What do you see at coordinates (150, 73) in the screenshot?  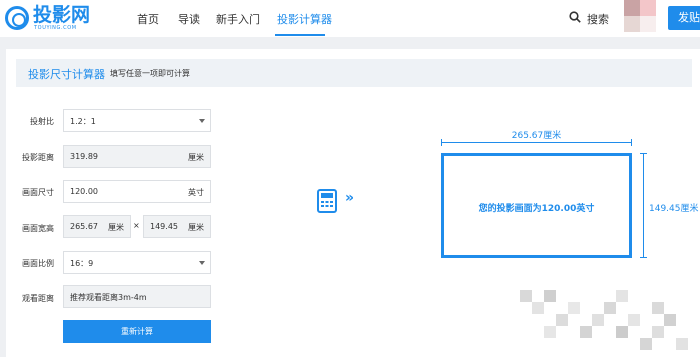 I see `calculator-hint: 填写任意一项即可计算` at bounding box center [150, 73].